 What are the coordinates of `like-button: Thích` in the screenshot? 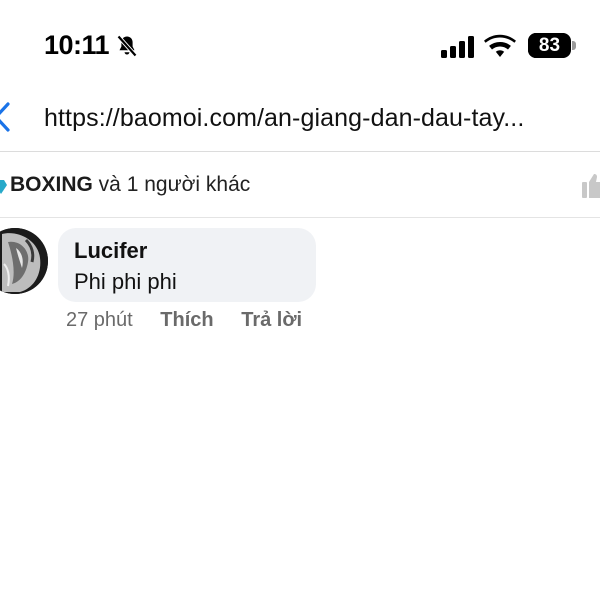 It's located at (186, 320).